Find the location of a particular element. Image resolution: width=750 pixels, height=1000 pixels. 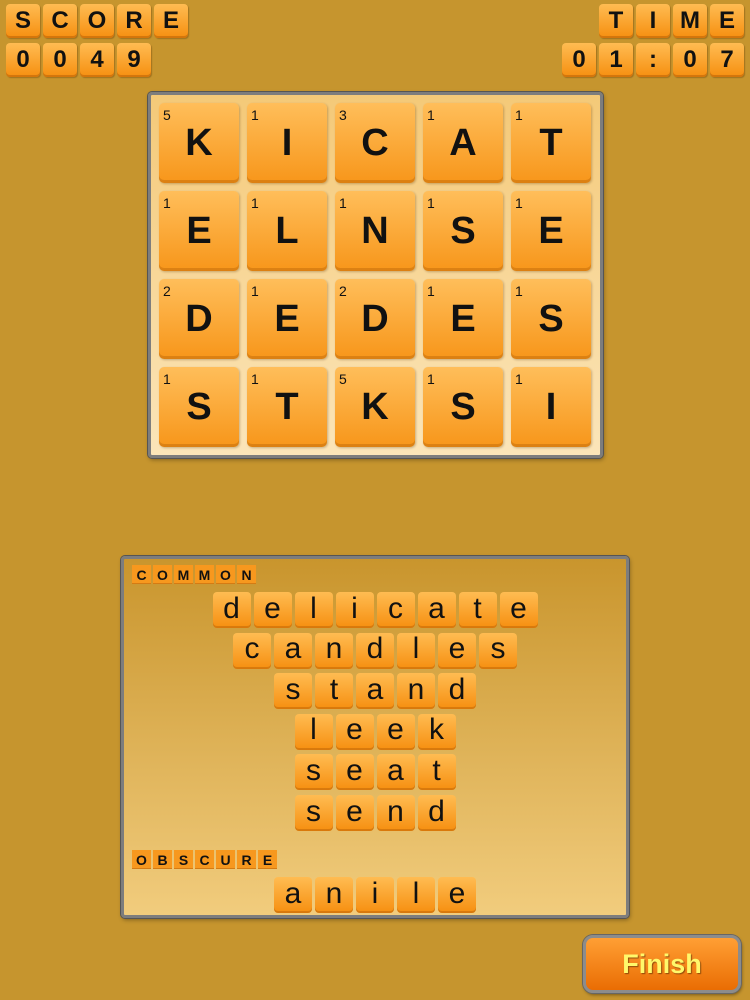

category-letter: M is located at coordinates (204, 574).